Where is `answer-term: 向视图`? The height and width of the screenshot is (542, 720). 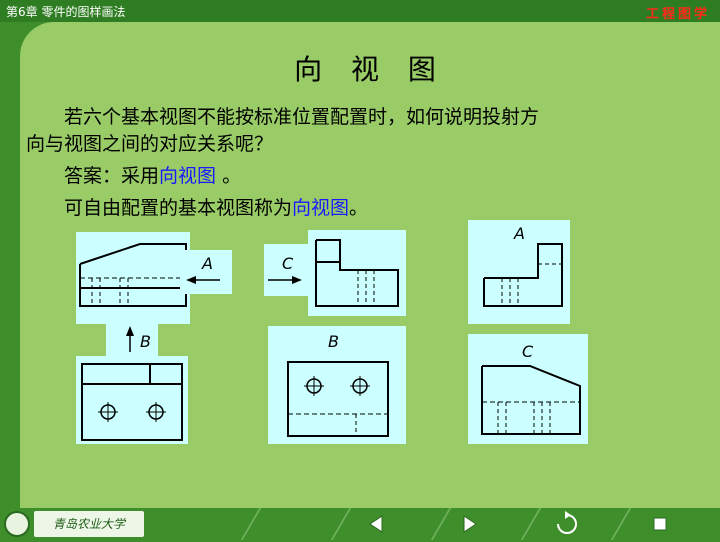
answer-term: 向视图 is located at coordinates (188, 176).